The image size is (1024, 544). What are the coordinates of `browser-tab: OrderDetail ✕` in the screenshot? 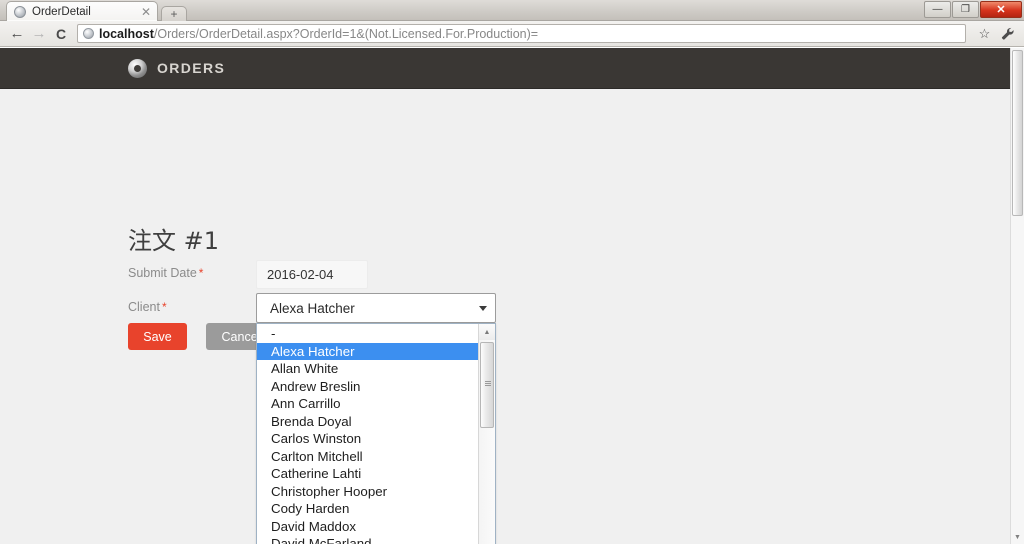 It's located at (82, 11).